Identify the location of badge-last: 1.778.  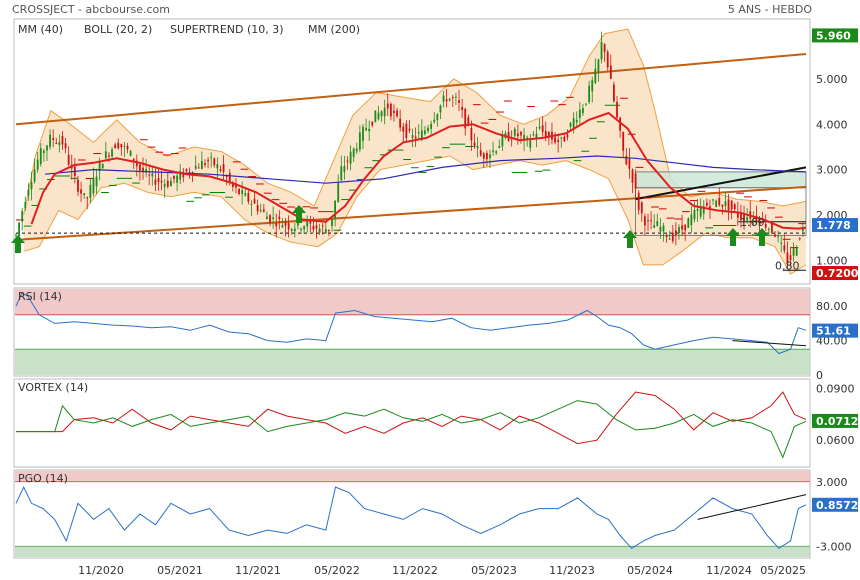
(833, 225).